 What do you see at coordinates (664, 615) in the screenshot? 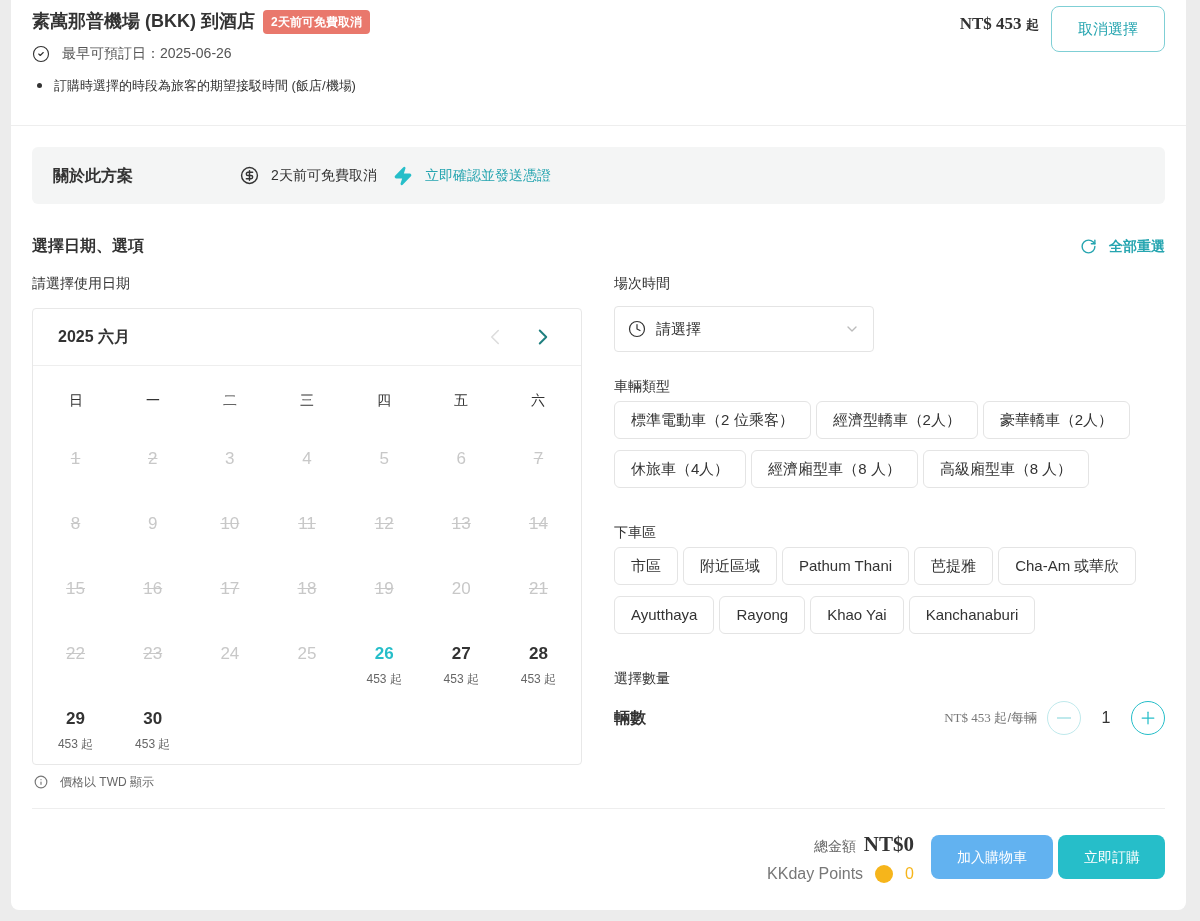
I see `option-chip: Ayutthaya` at bounding box center [664, 615].